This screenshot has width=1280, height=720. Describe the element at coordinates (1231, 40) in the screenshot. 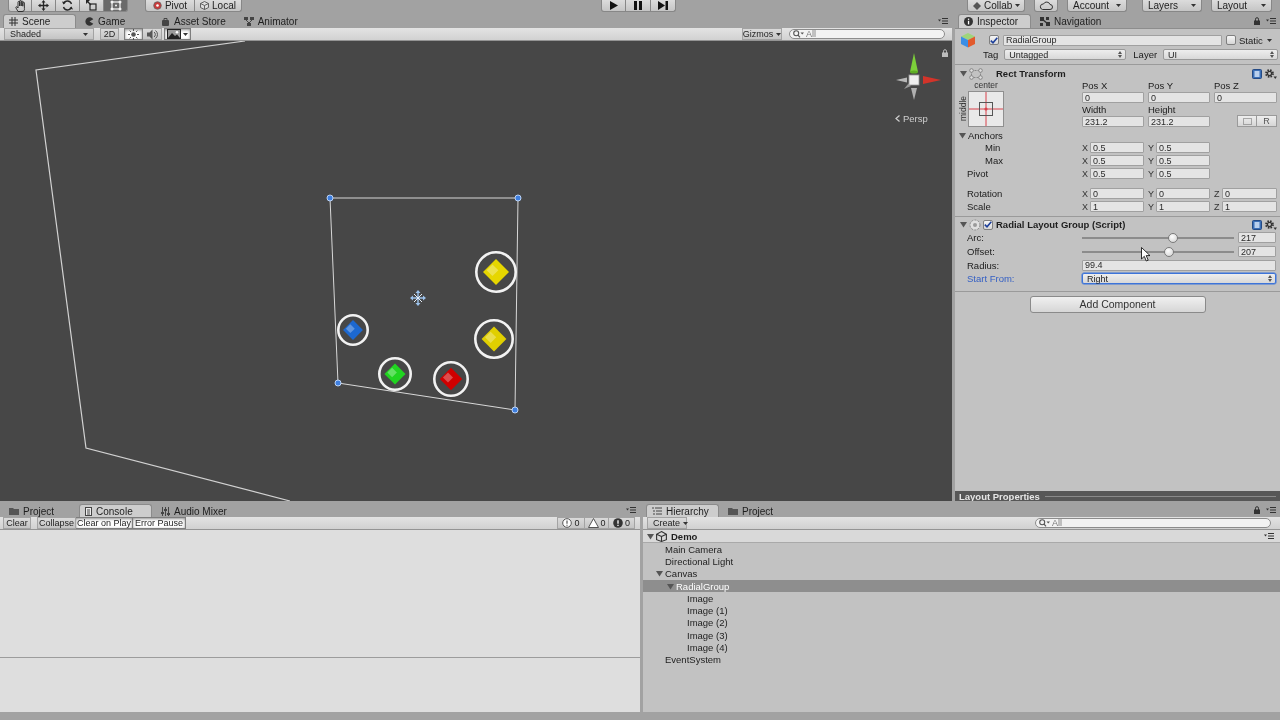

I see `static-checkbox` at that location.